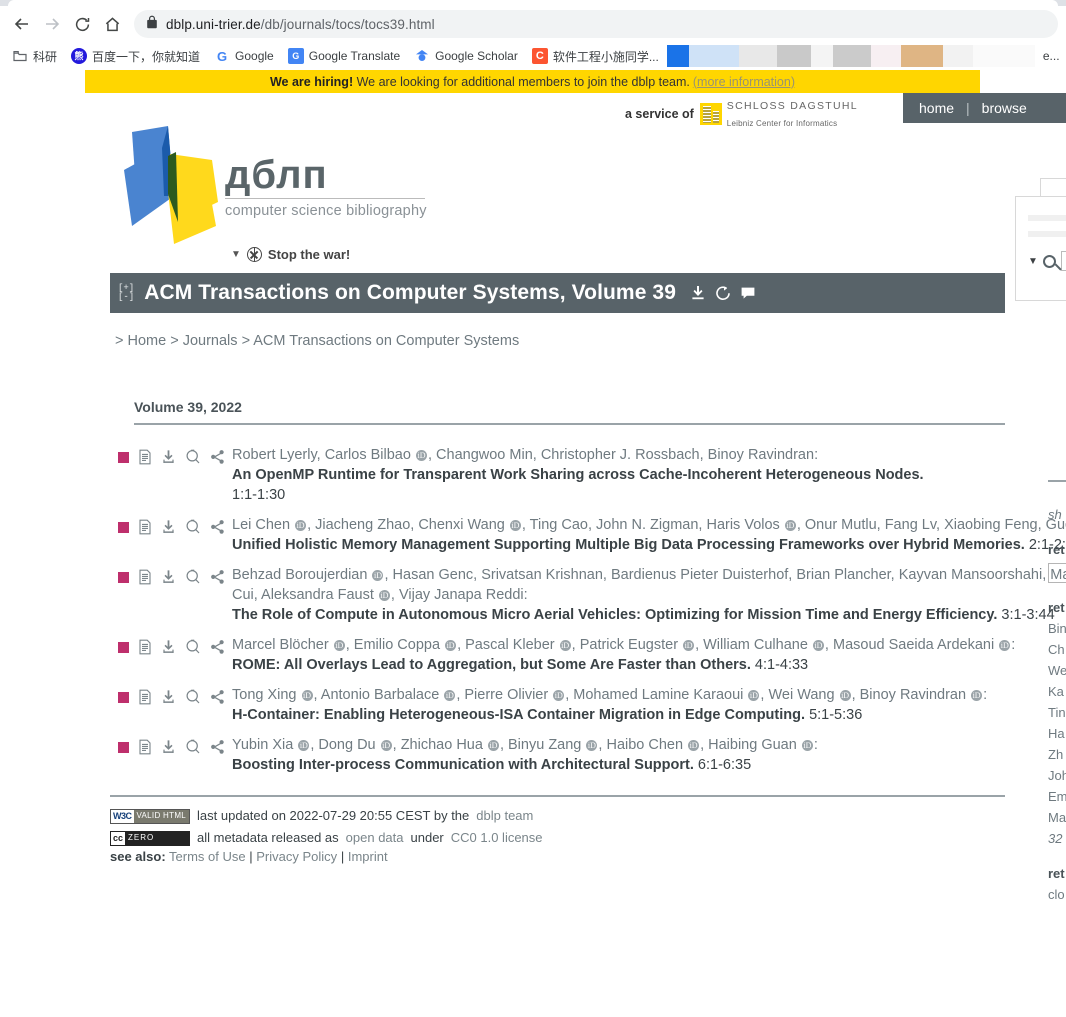 The height and width of the screenshot is (1017, 1066). I want to click on more-information-link: (more information), so click(744, 82).